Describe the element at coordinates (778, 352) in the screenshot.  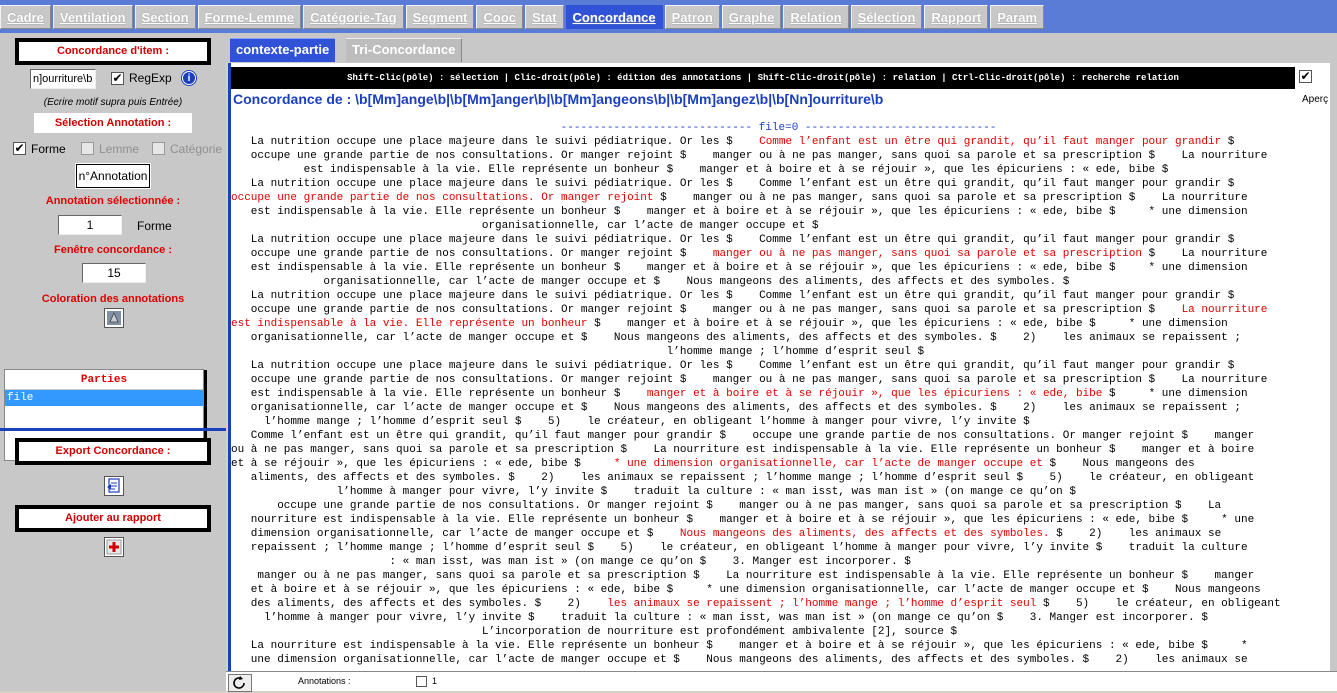
I see `concordance-line: l’homme mange ; l’homme d’esprit seul $` at that location.